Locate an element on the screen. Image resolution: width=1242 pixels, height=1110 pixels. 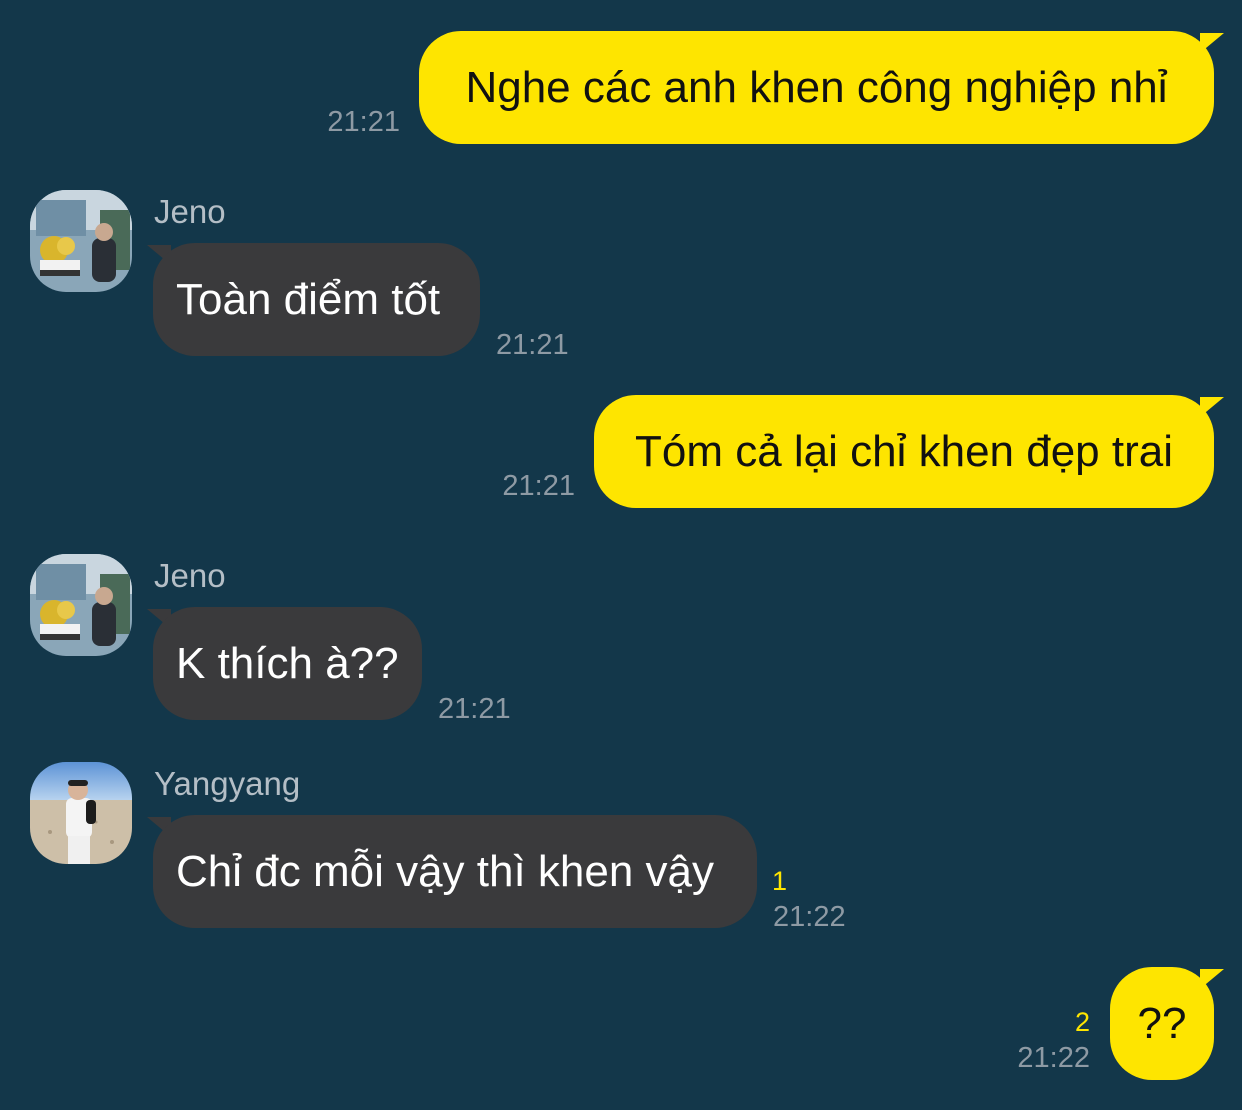
unread-count: 1 is located at coordinates (780, 881).